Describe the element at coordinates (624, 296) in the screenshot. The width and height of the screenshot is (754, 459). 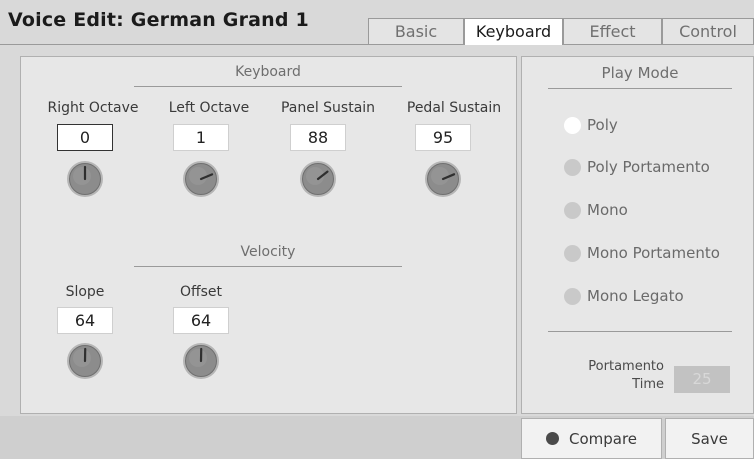
I see `radio-mono-legato: Mono Legato` at that location.